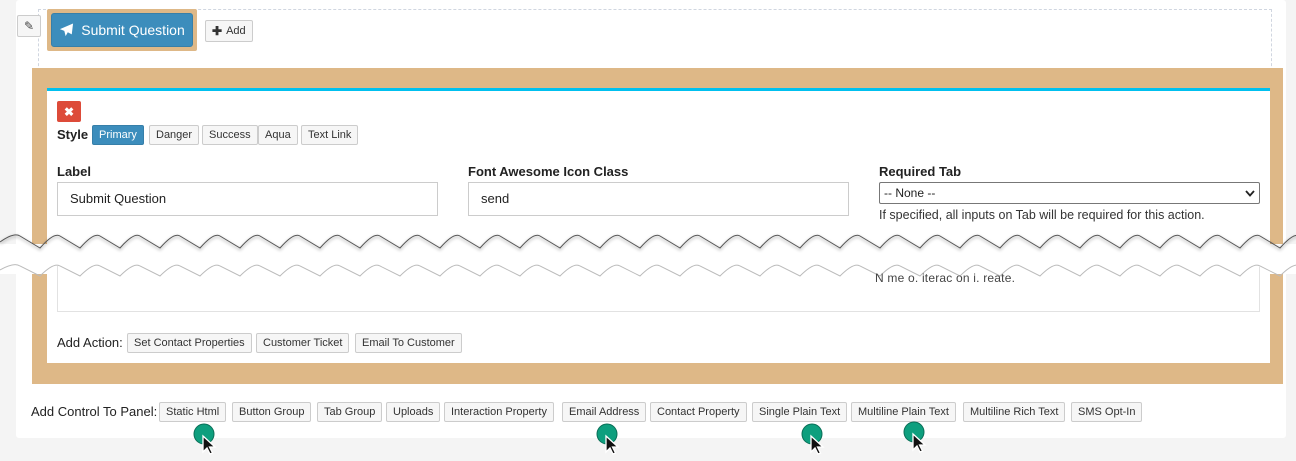 This screenshot has width=1296, height=461. I want to click on required-tab-select: -- None --, so click(1069, 193).